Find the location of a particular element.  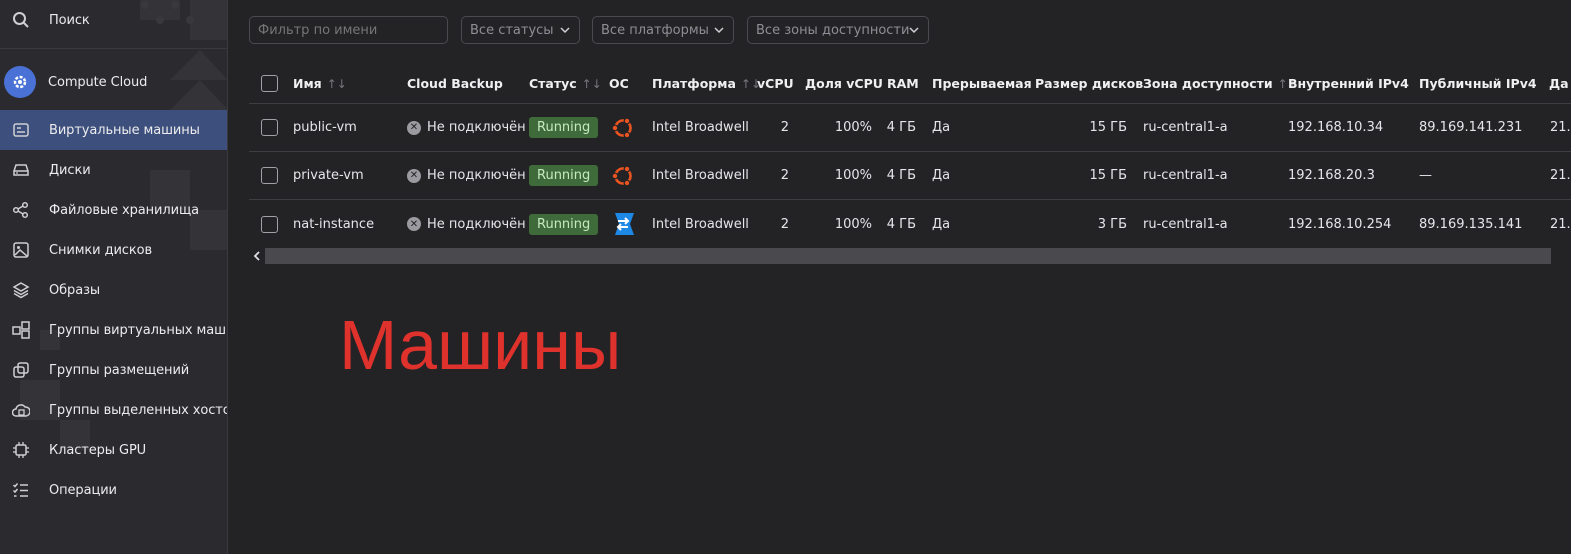

select-all-cell is located at coordinates (269, 83).